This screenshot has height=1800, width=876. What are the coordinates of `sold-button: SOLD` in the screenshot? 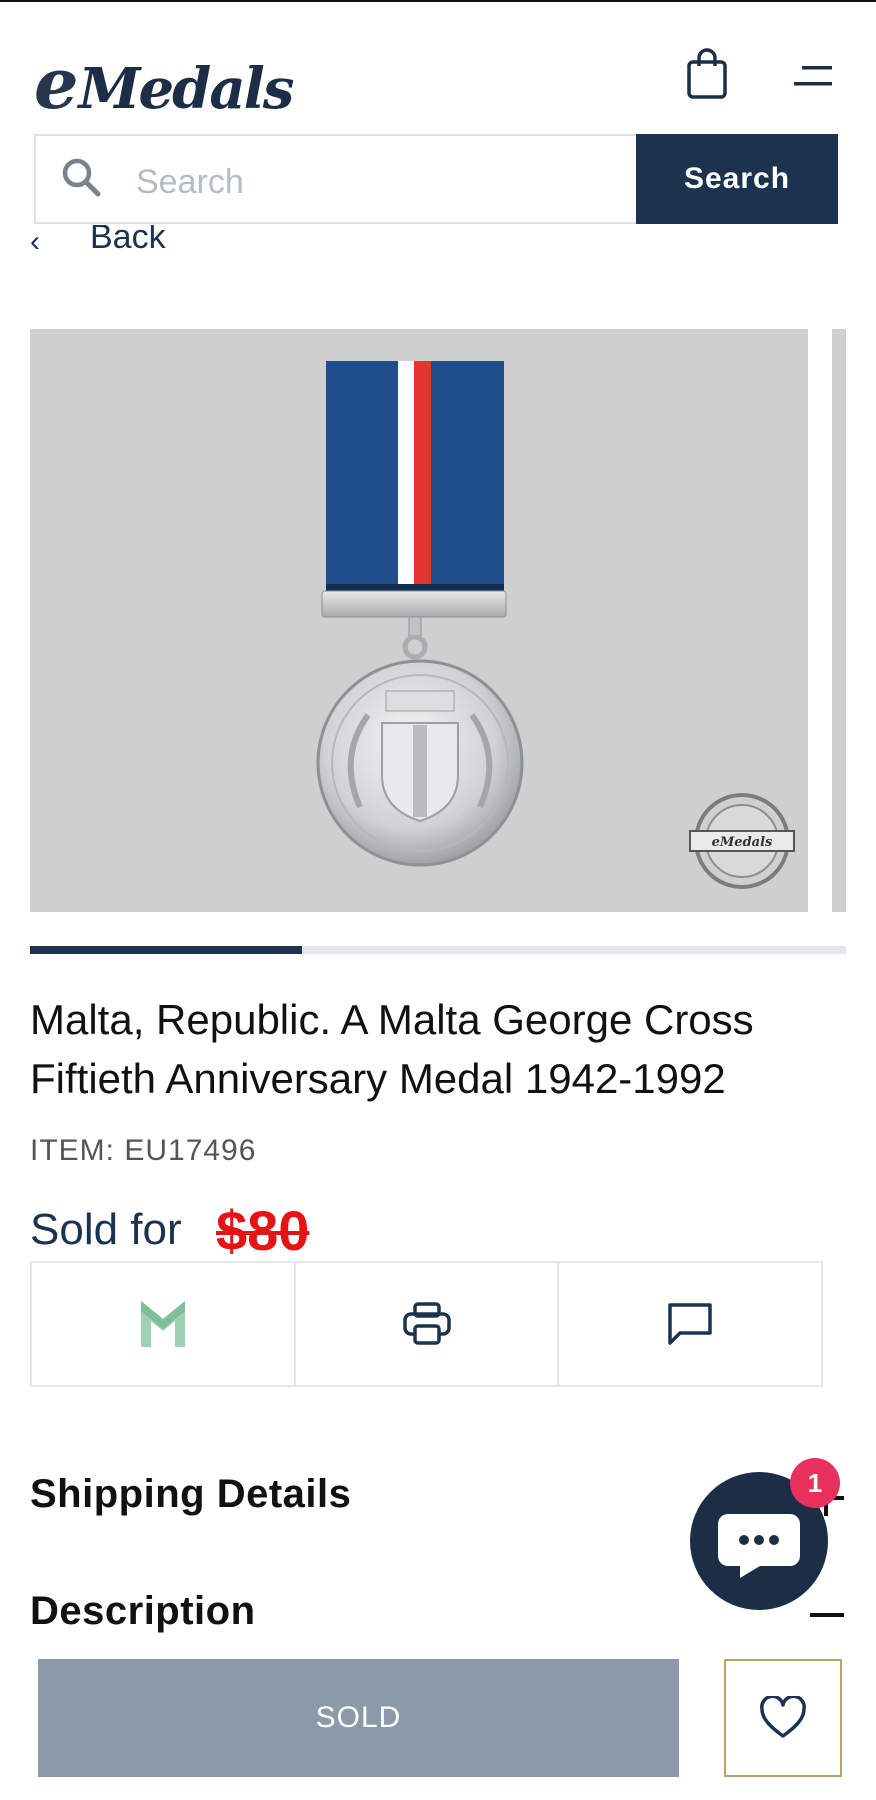 It's located at (358, 1718).